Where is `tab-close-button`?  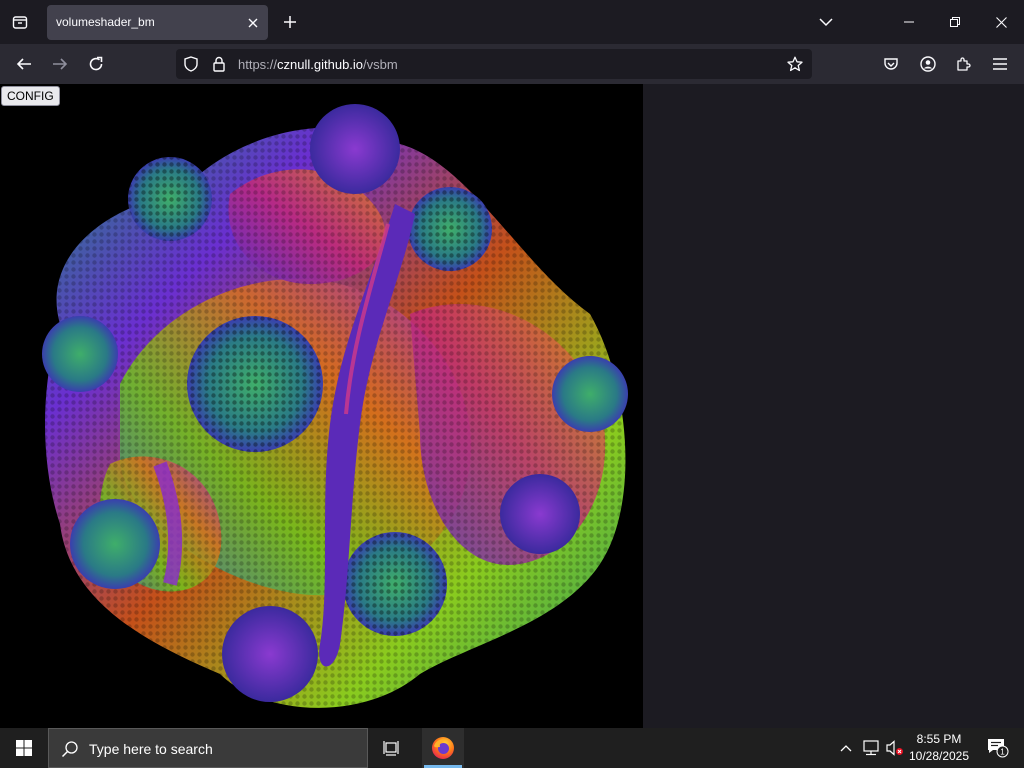 tab-close-button is located at coordinates (253, 23).